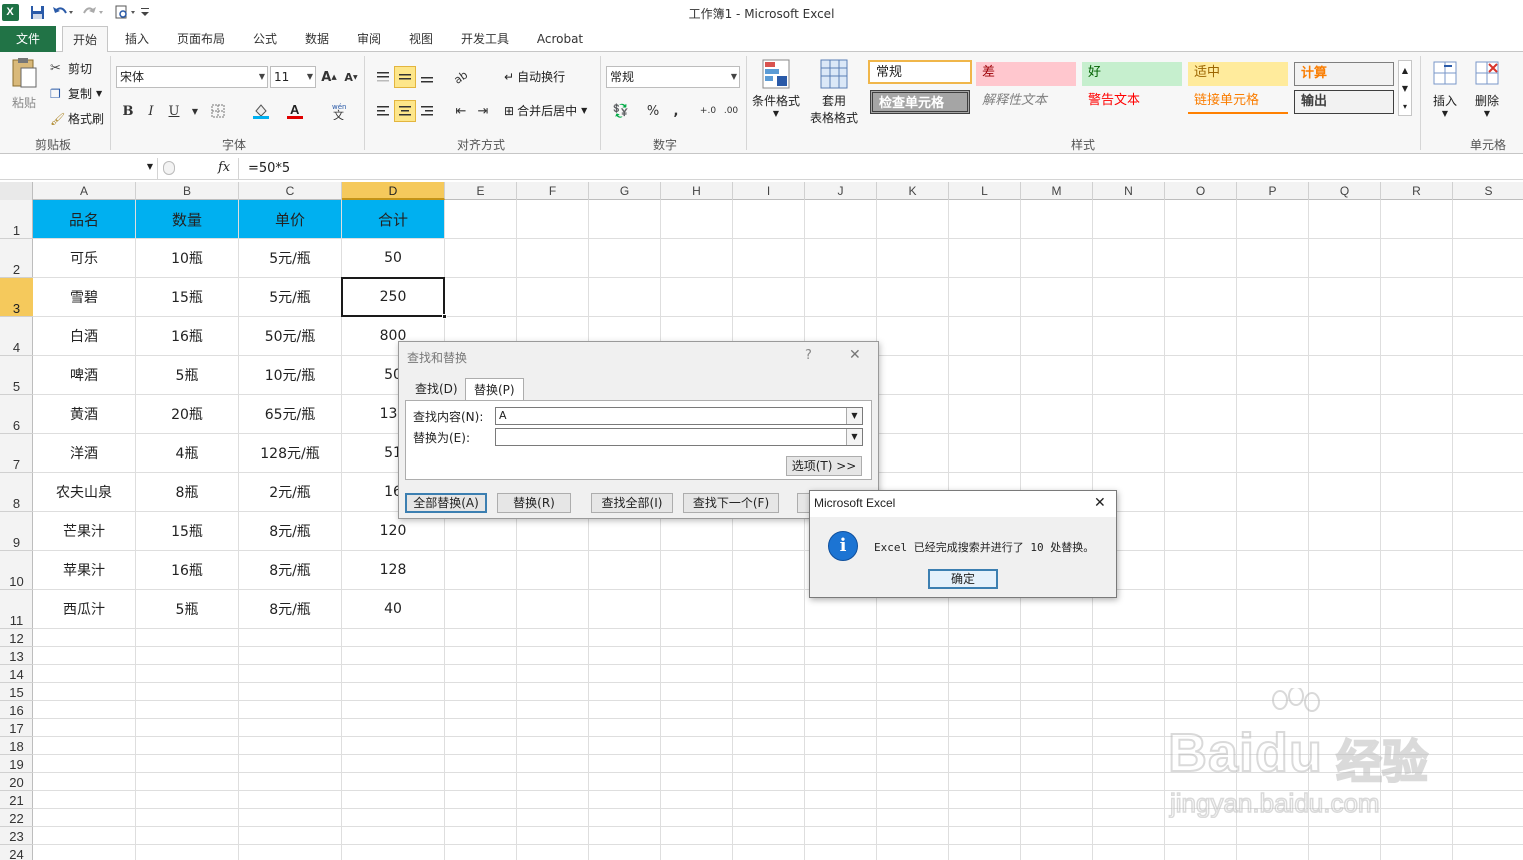 The image size is (1523, 860). Describe the element at coordinates (769, 191) in the screenshot. I see `column-header-I: I` at that location.